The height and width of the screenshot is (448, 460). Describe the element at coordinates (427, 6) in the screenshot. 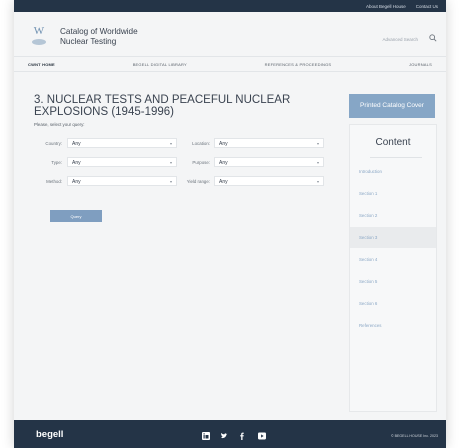

I see `contact-link: Contact Us` at that location.